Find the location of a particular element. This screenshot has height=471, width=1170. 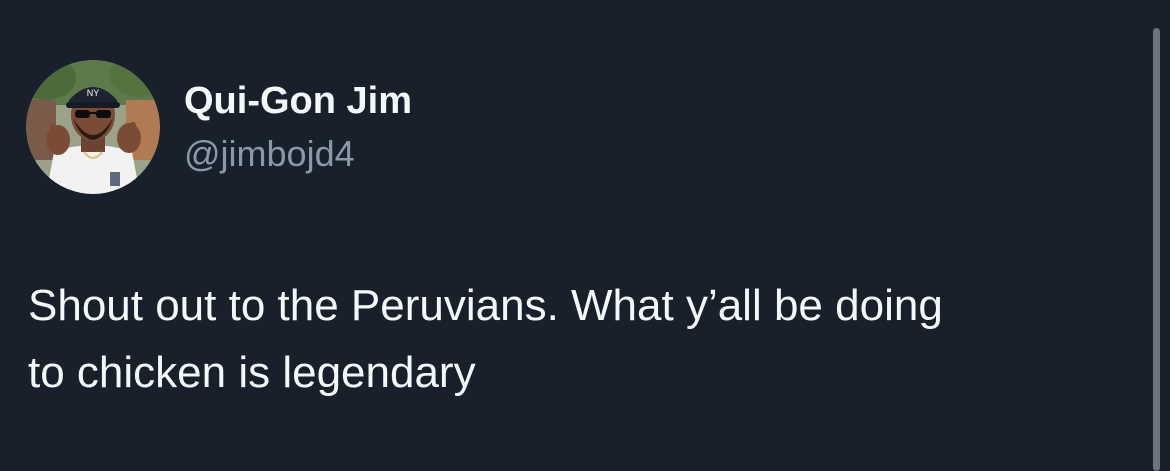

profile-photo-icon: NY is located at coordinates (93, 127).